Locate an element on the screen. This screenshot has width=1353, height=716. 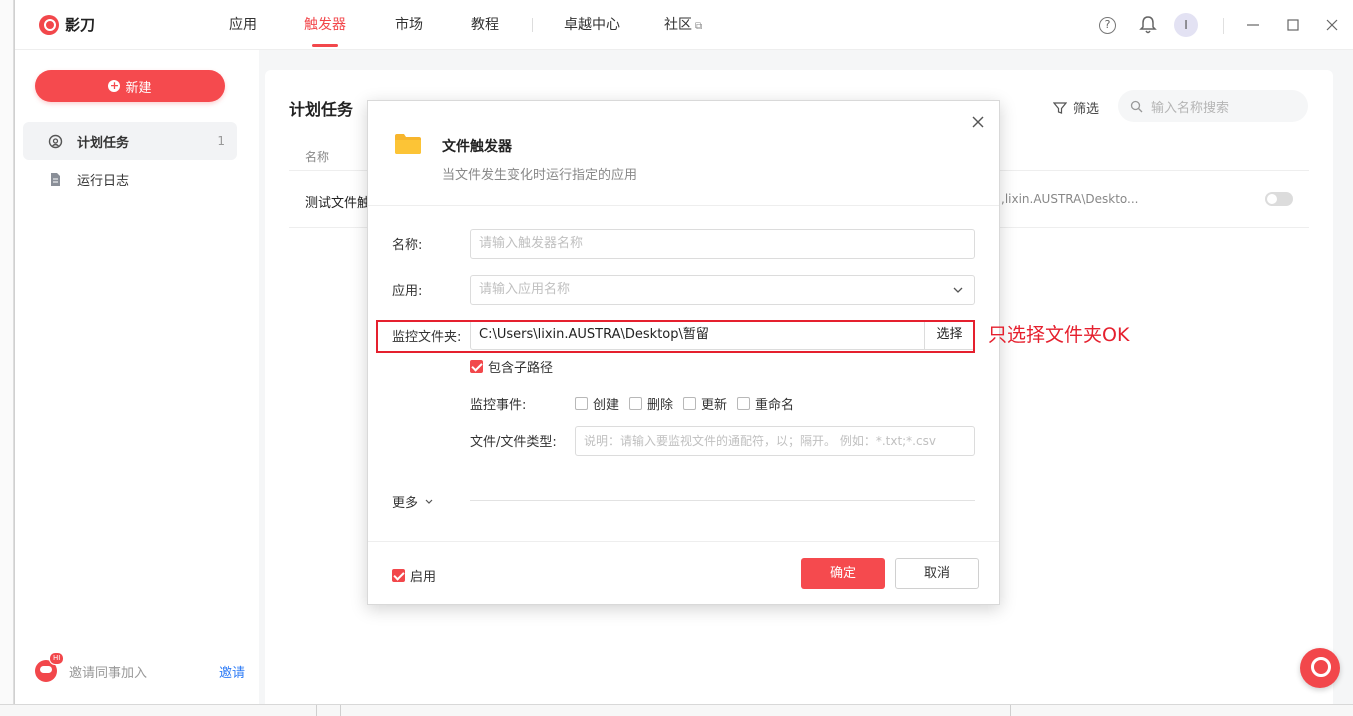
hi-badge: HI is located at coordinates (57, 658).